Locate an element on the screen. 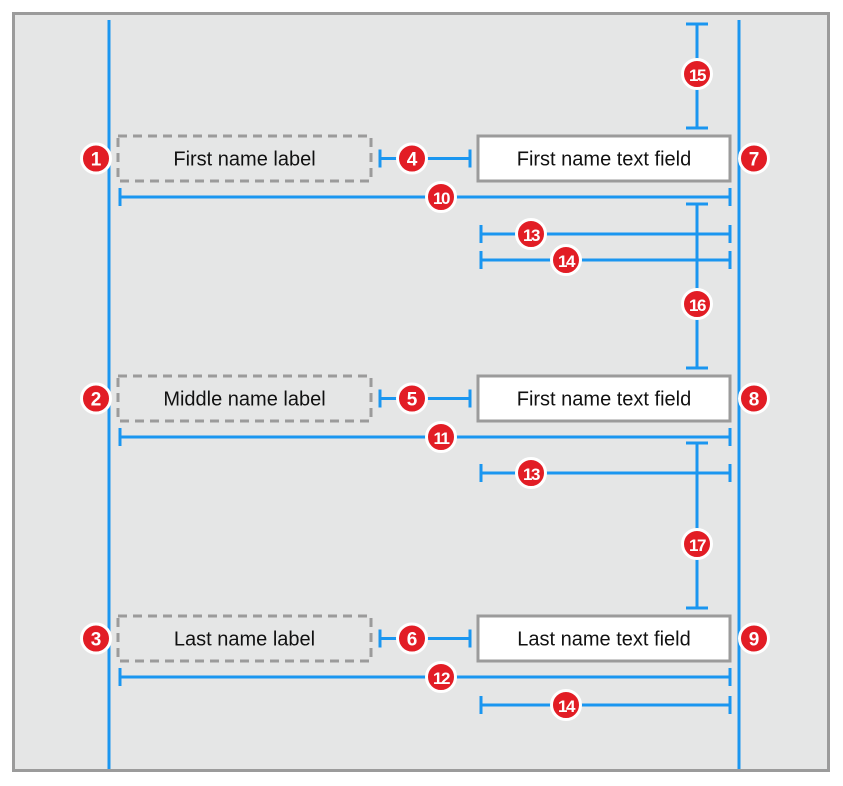 The height and width of the screenshot is (786, 843). badge-vertical-spacing: 15 is located at coordinates (697, 74).